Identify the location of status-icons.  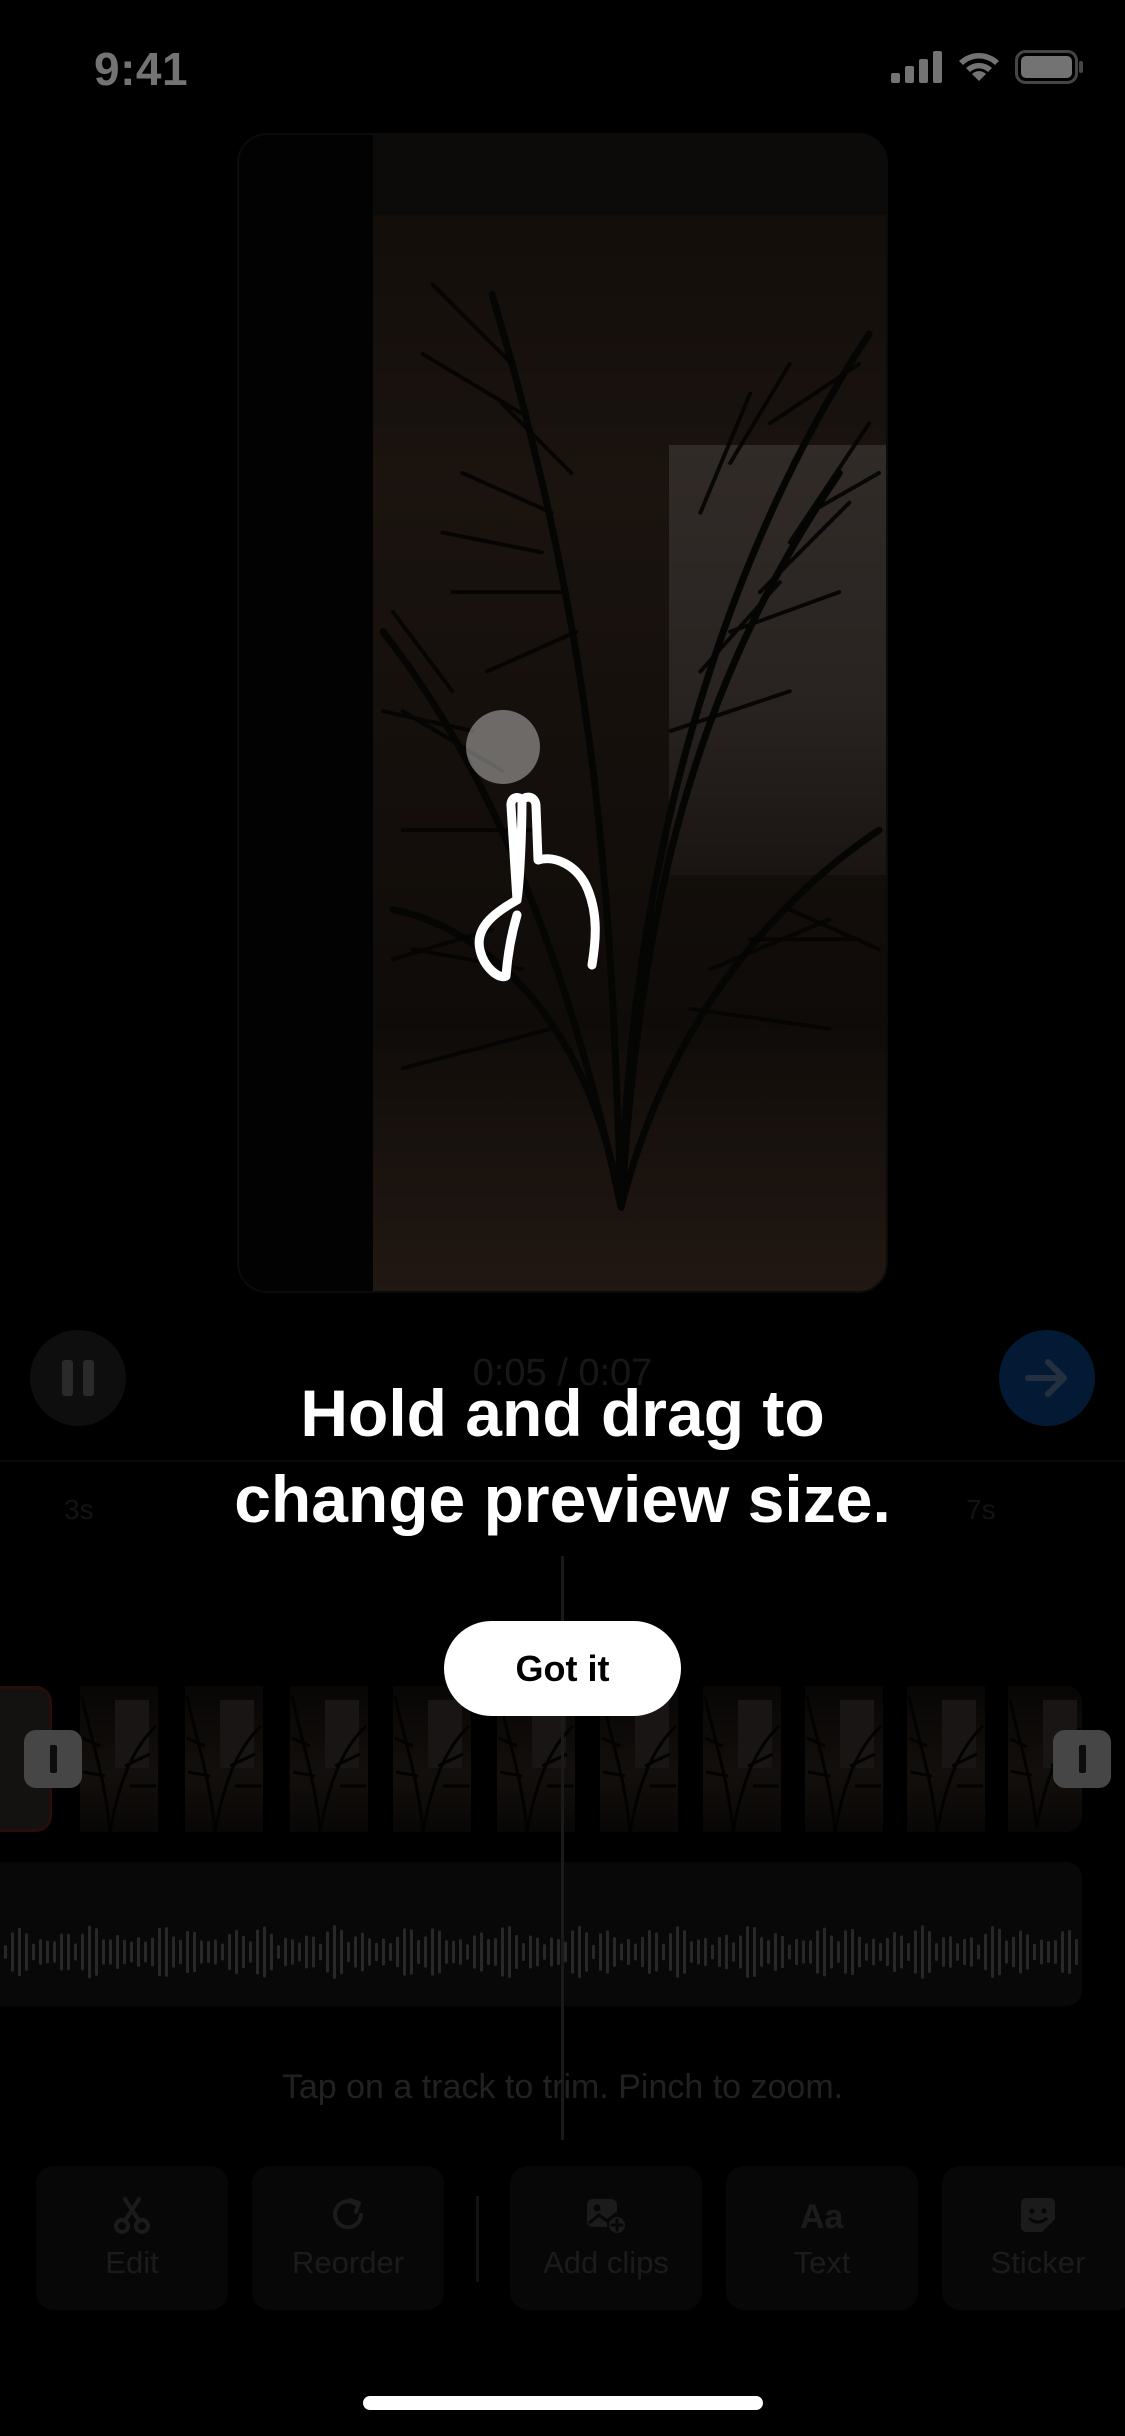
(988, 67).